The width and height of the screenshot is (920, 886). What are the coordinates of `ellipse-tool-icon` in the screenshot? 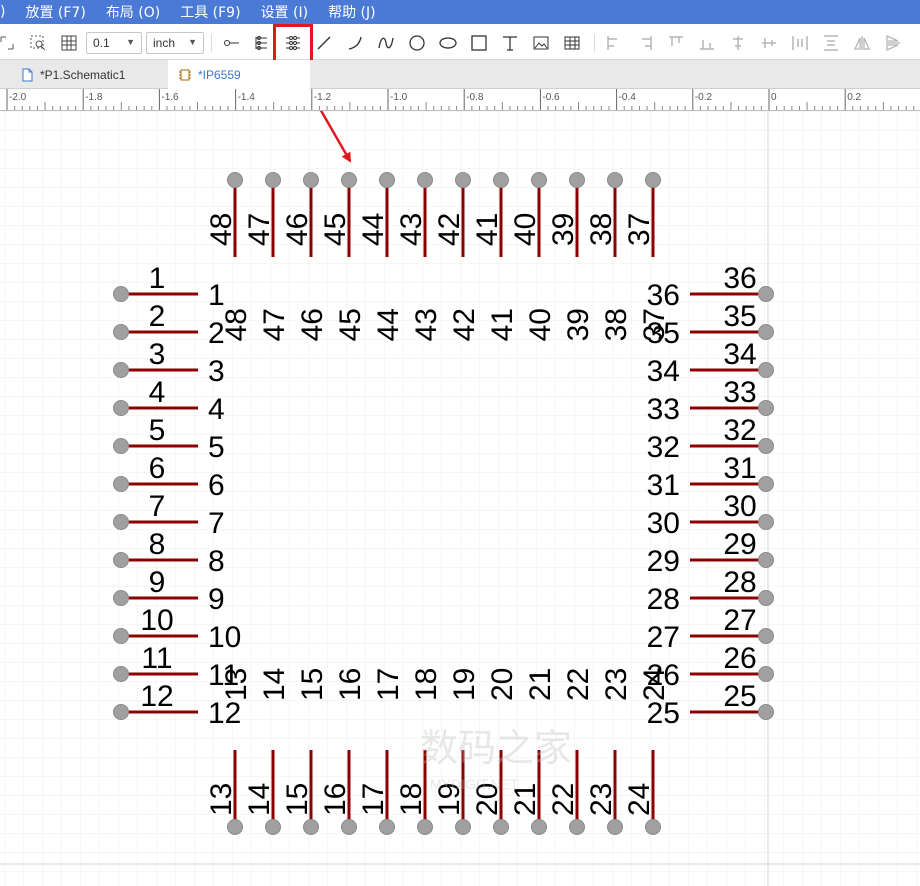 It's located at (448, 43).